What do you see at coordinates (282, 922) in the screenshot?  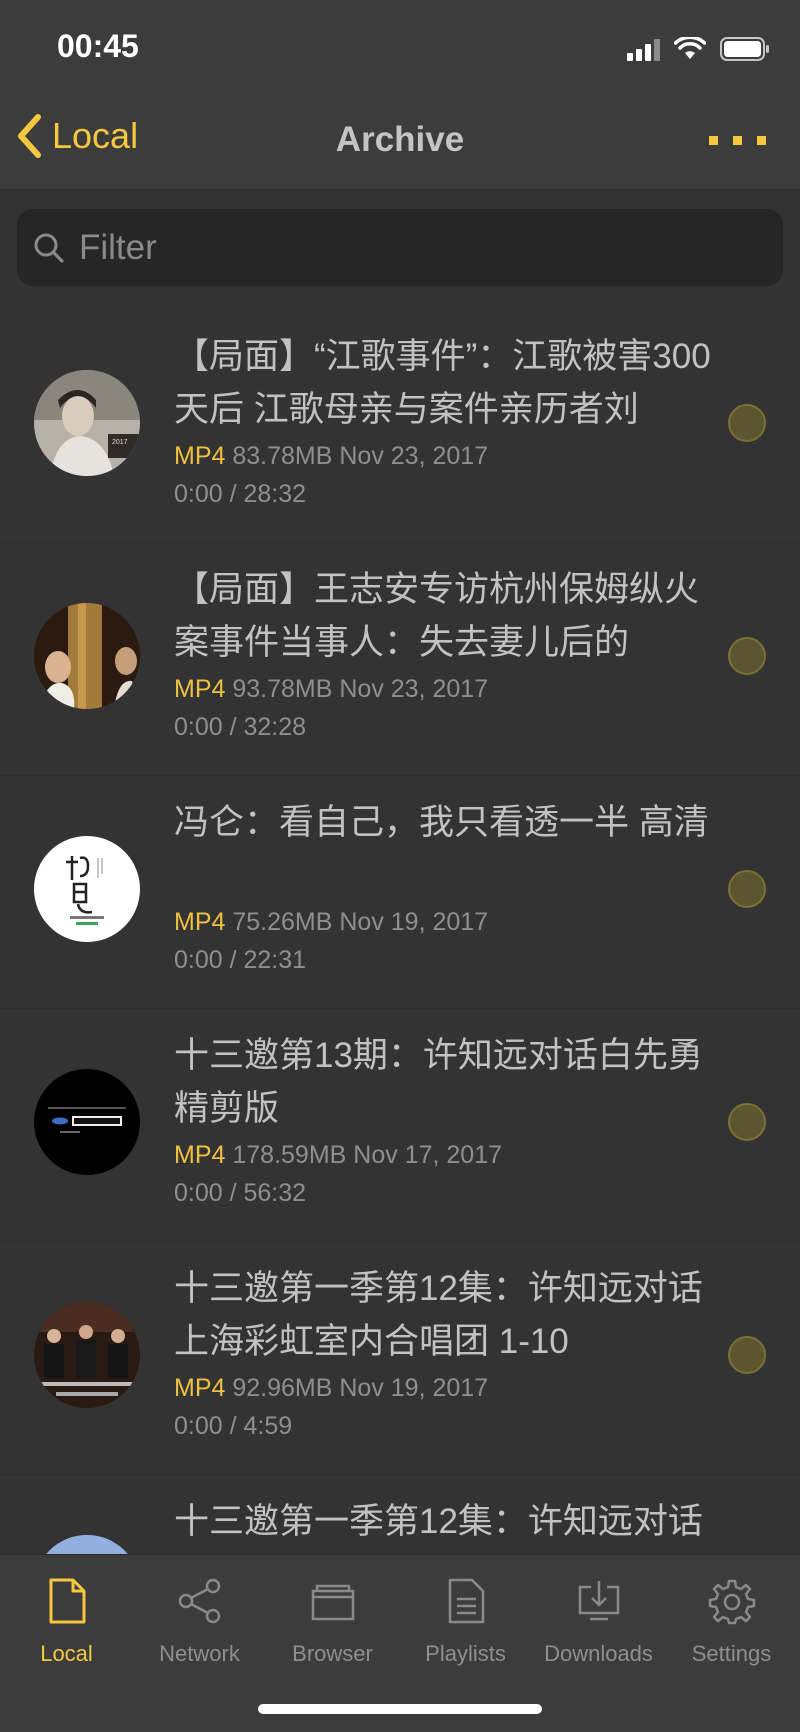 I see `item-size: 75.26MB` at bounding box center [282, 922].